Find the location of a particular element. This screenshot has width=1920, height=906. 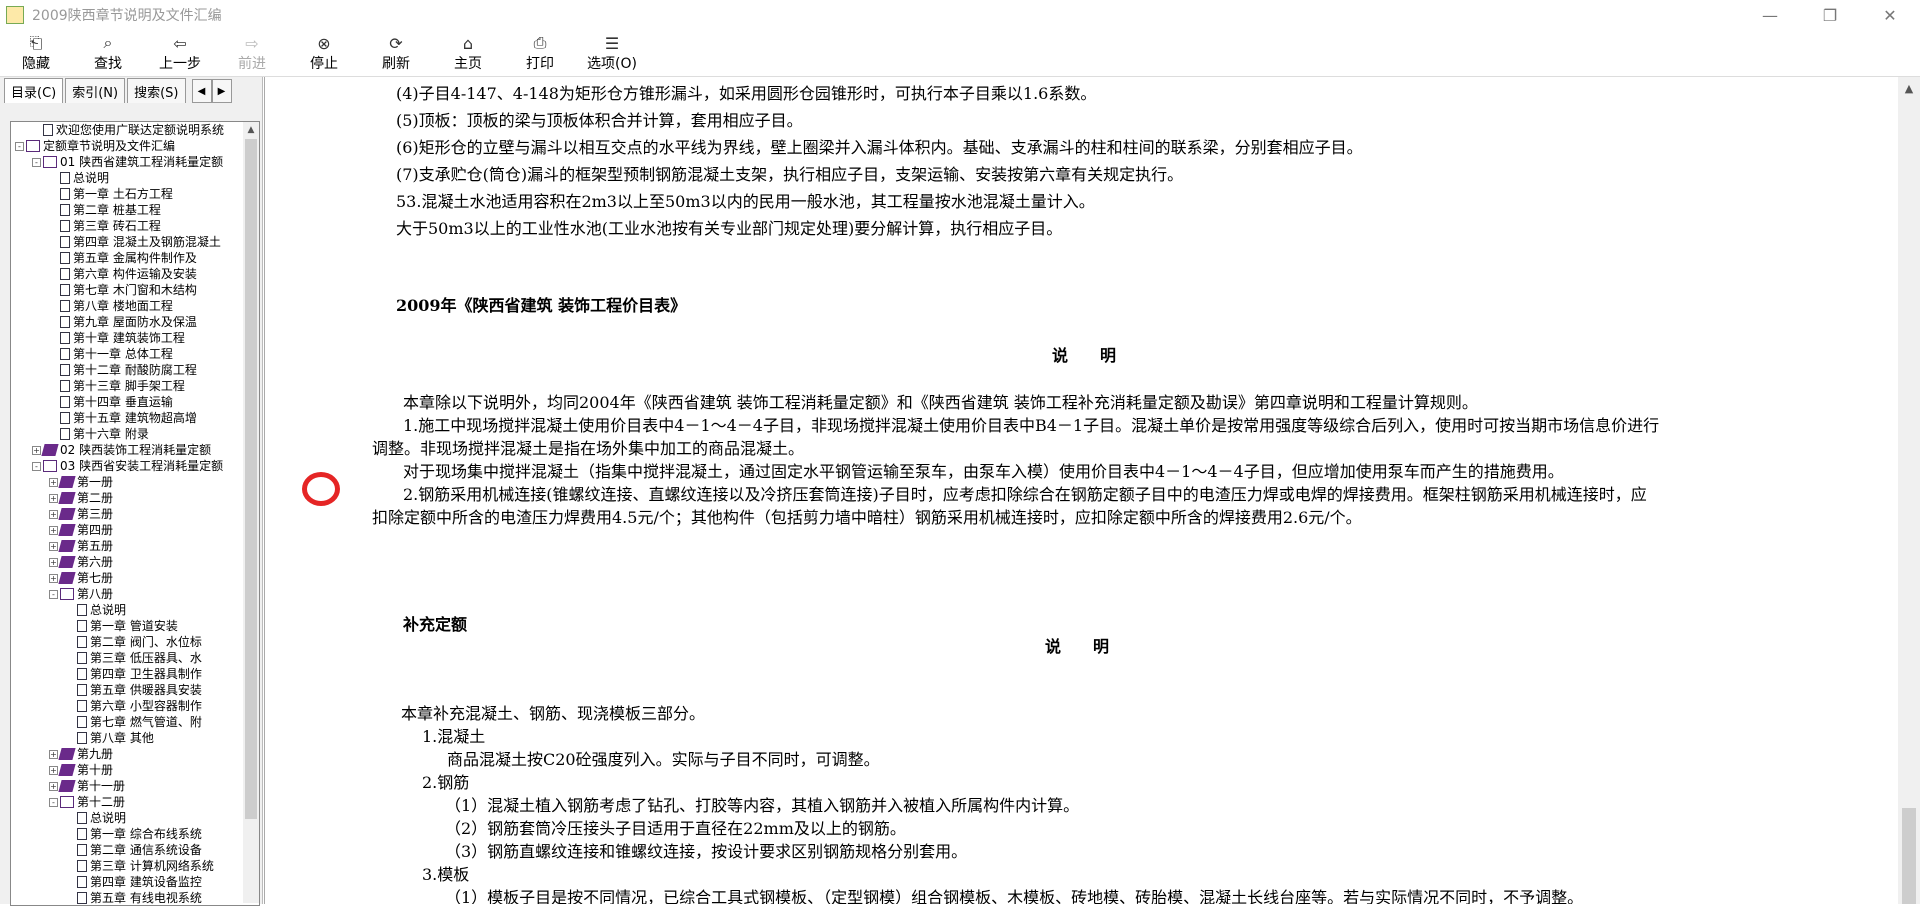

tree-item: 第三章 低压器具、水 is located at coordinates (126, 658).